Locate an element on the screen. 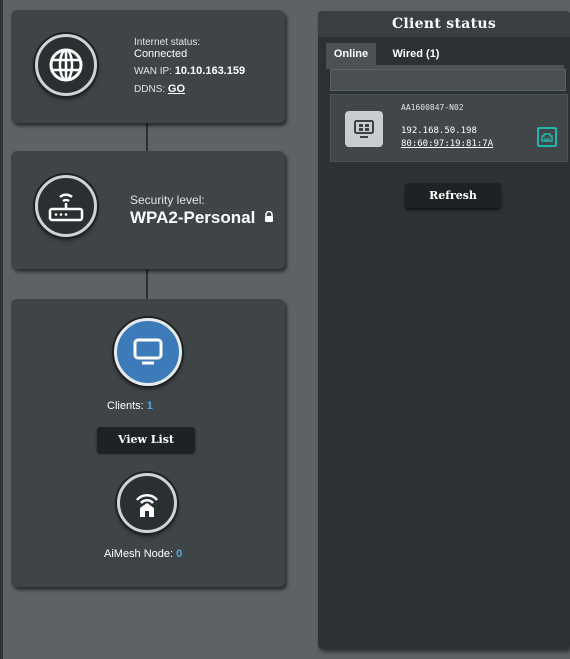  tab-online: Online is located at coordinates (351, 54).